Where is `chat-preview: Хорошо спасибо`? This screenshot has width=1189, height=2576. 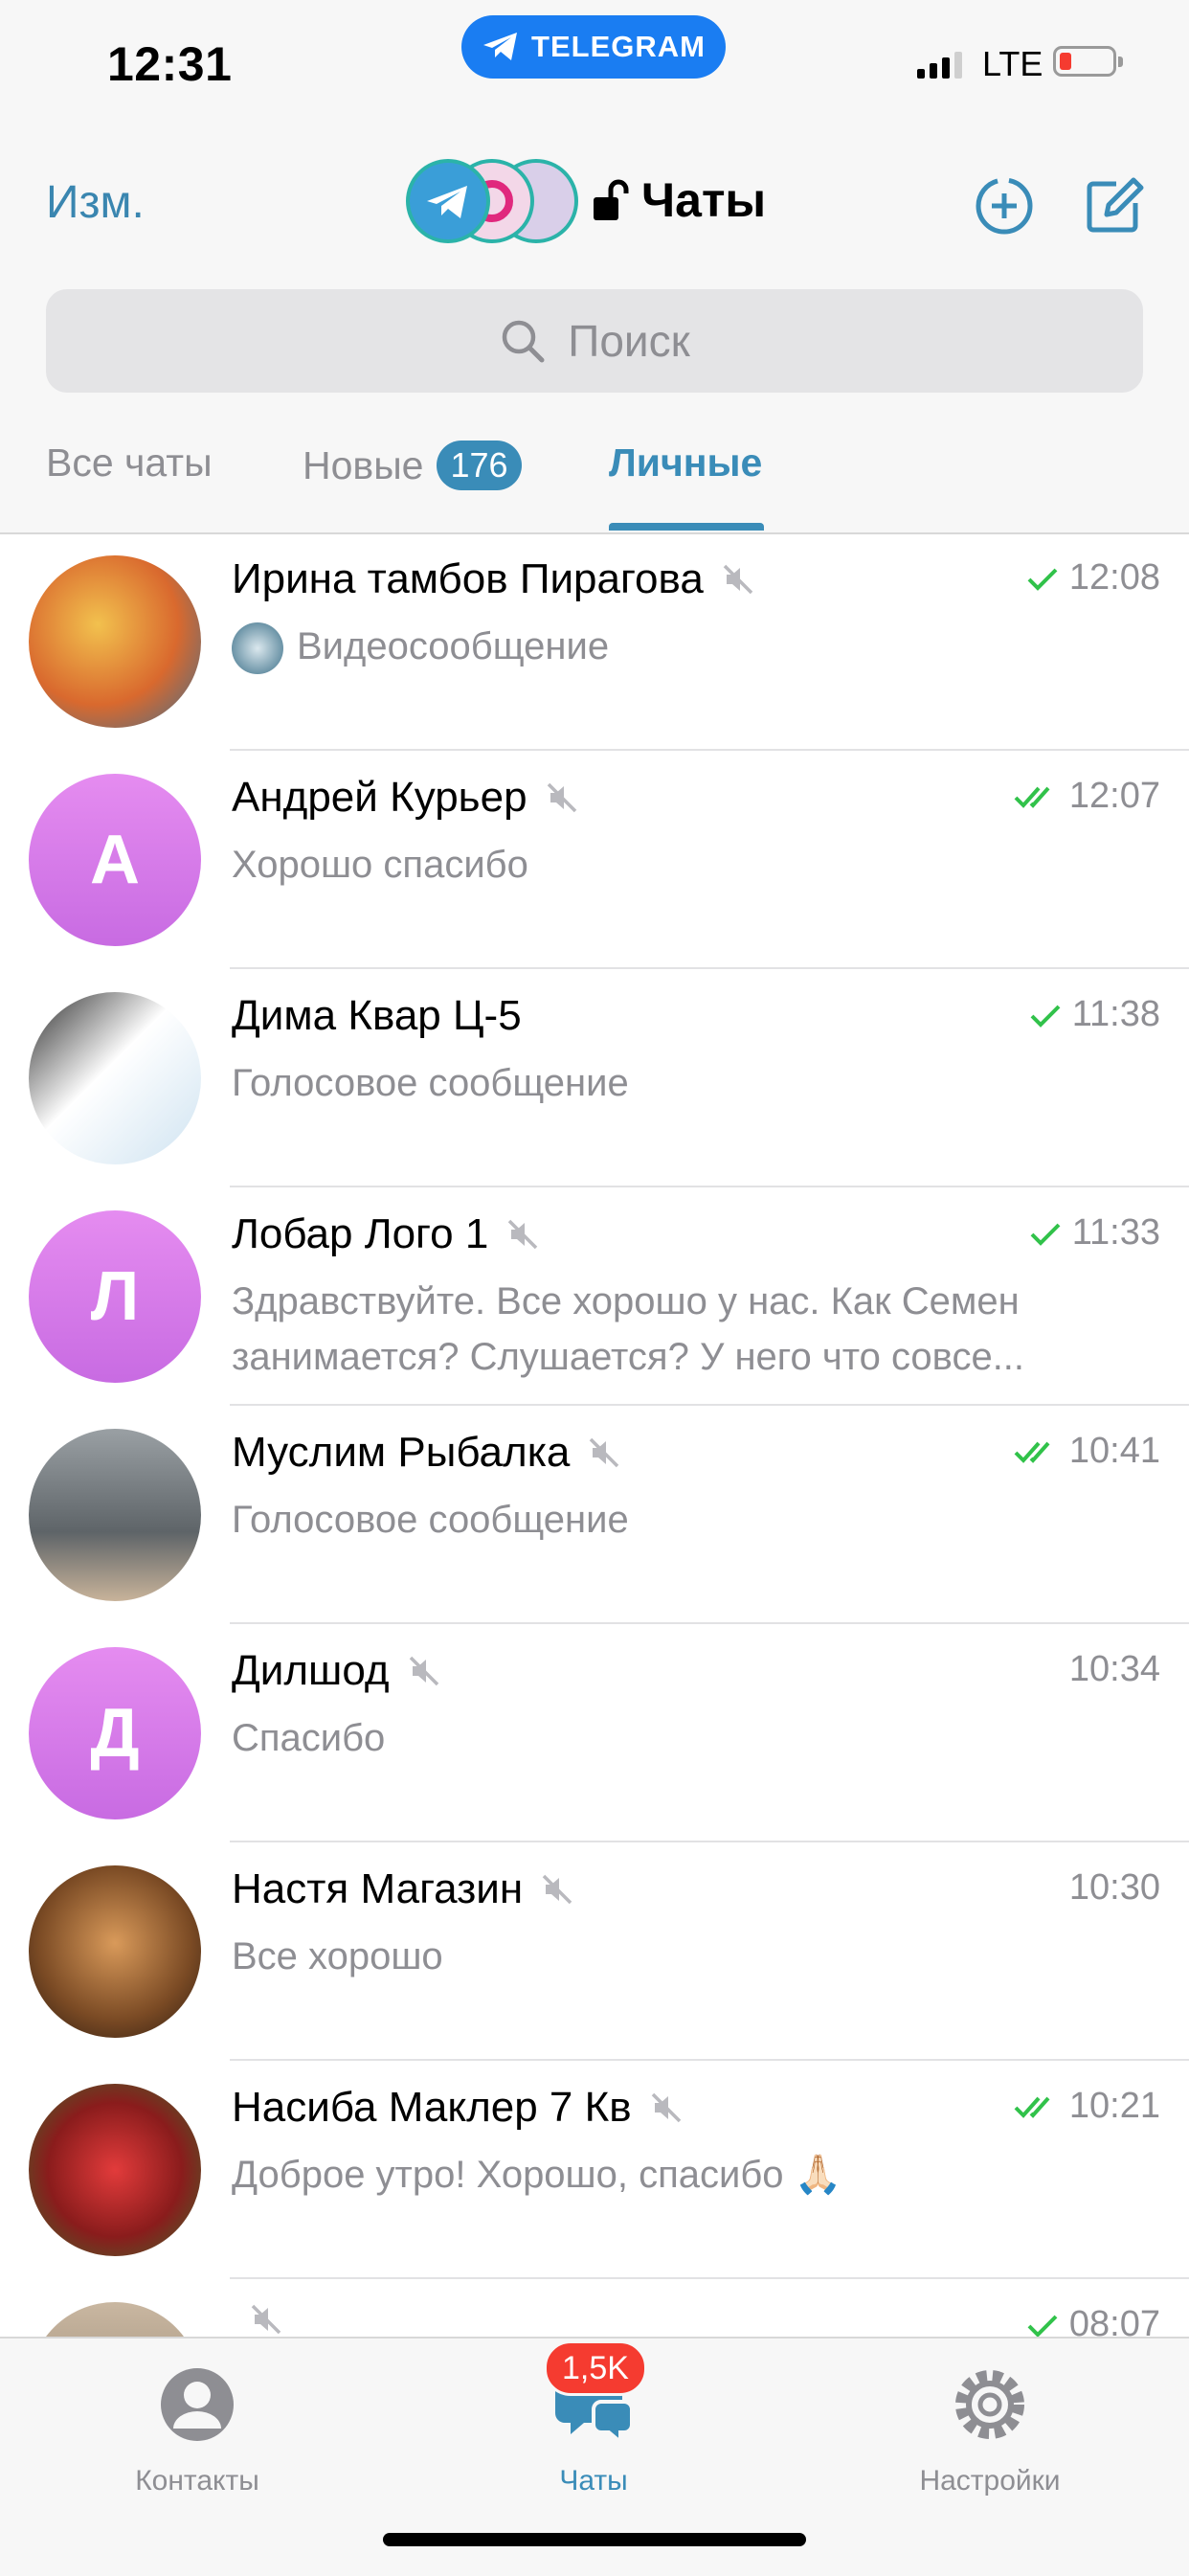 chat-preview: Хорошо спасибо is located at coordinates (691, 865).